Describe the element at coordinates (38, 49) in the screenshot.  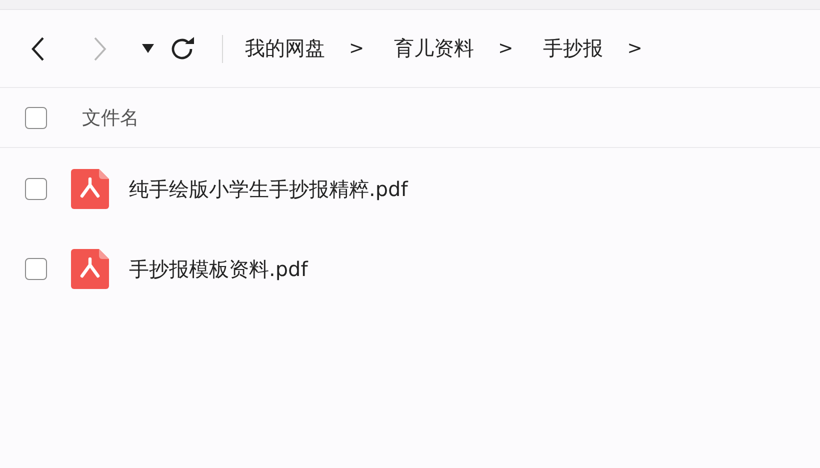
I see `back-icon` at that location.